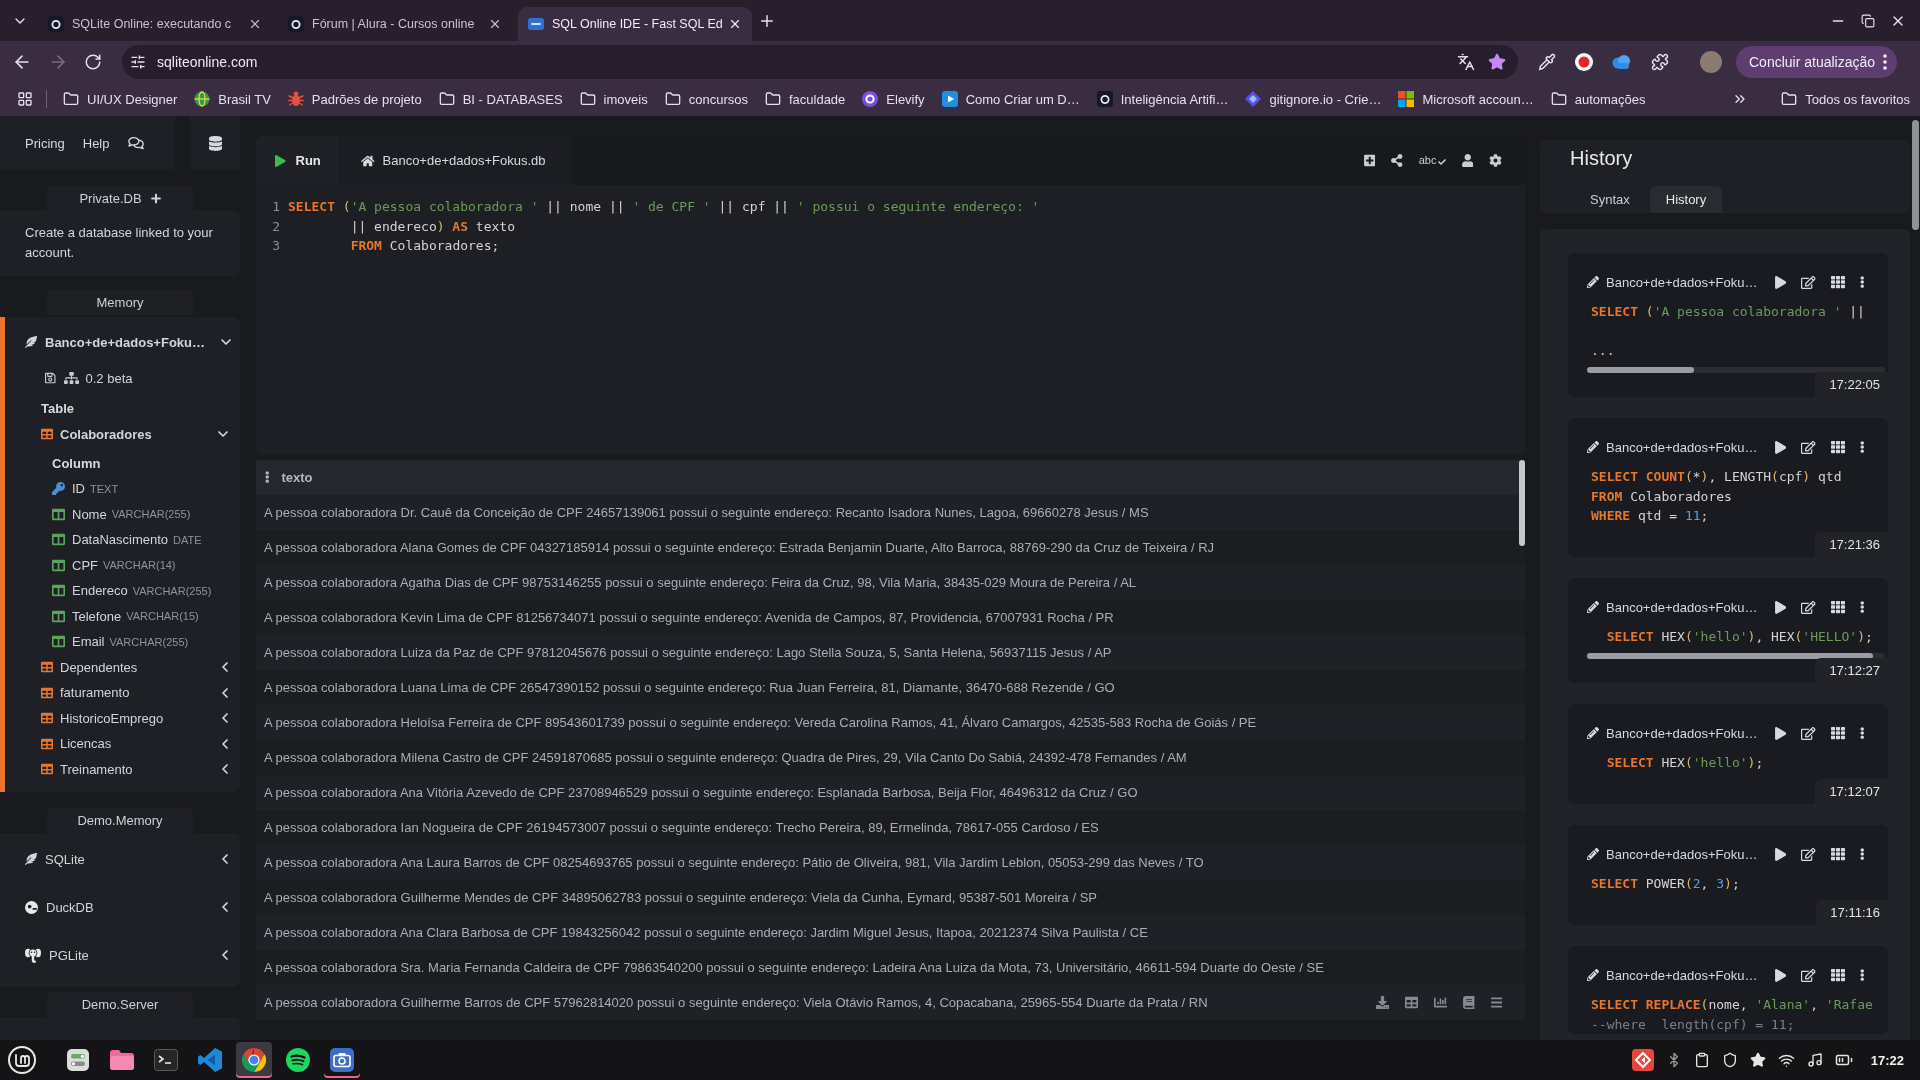  What do you see at coordinates (1382, 1002) in the screenshot?
I see `download-icon` at bounding box center [1382, 1002].